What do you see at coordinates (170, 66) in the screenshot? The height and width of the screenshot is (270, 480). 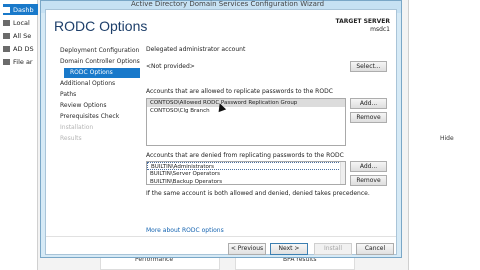 I see `delegated-admin-value: <Not provided>` at bounding box center [170, 66].